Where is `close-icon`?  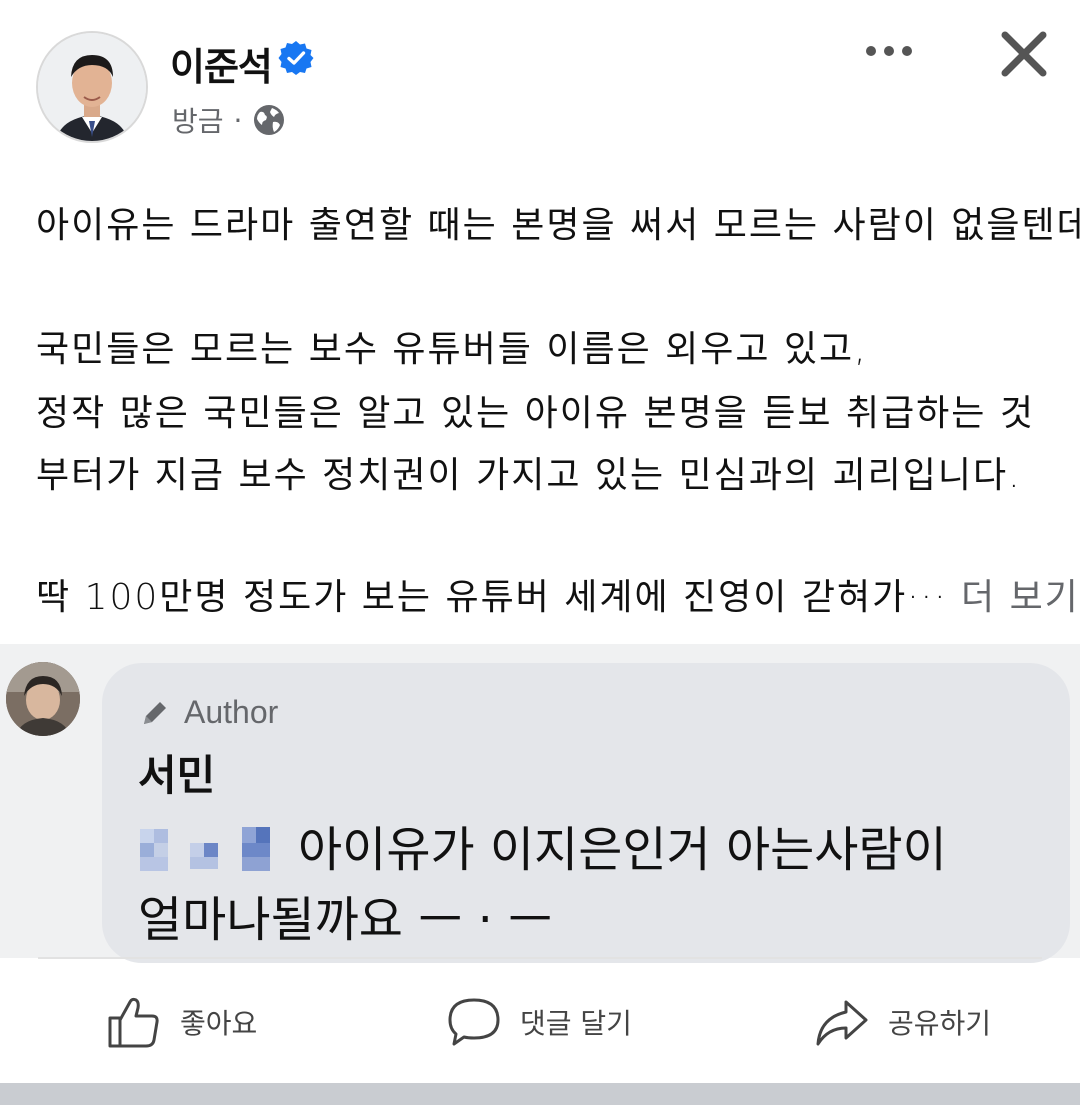
close-icon is located at coordinates (1024, 54).